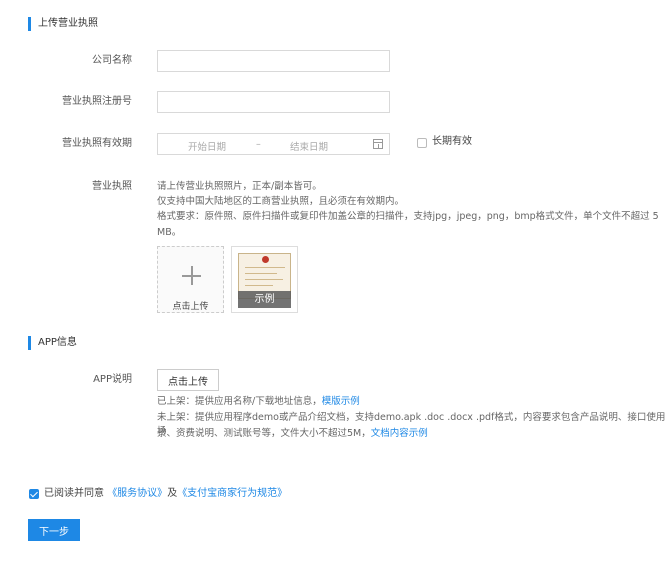 The height and width of the screenshot is (568, 668). Describe the element at coordinates (74, 493) in the screenshot. I see `agreement-prefix: 已阅读并同意` at that location.